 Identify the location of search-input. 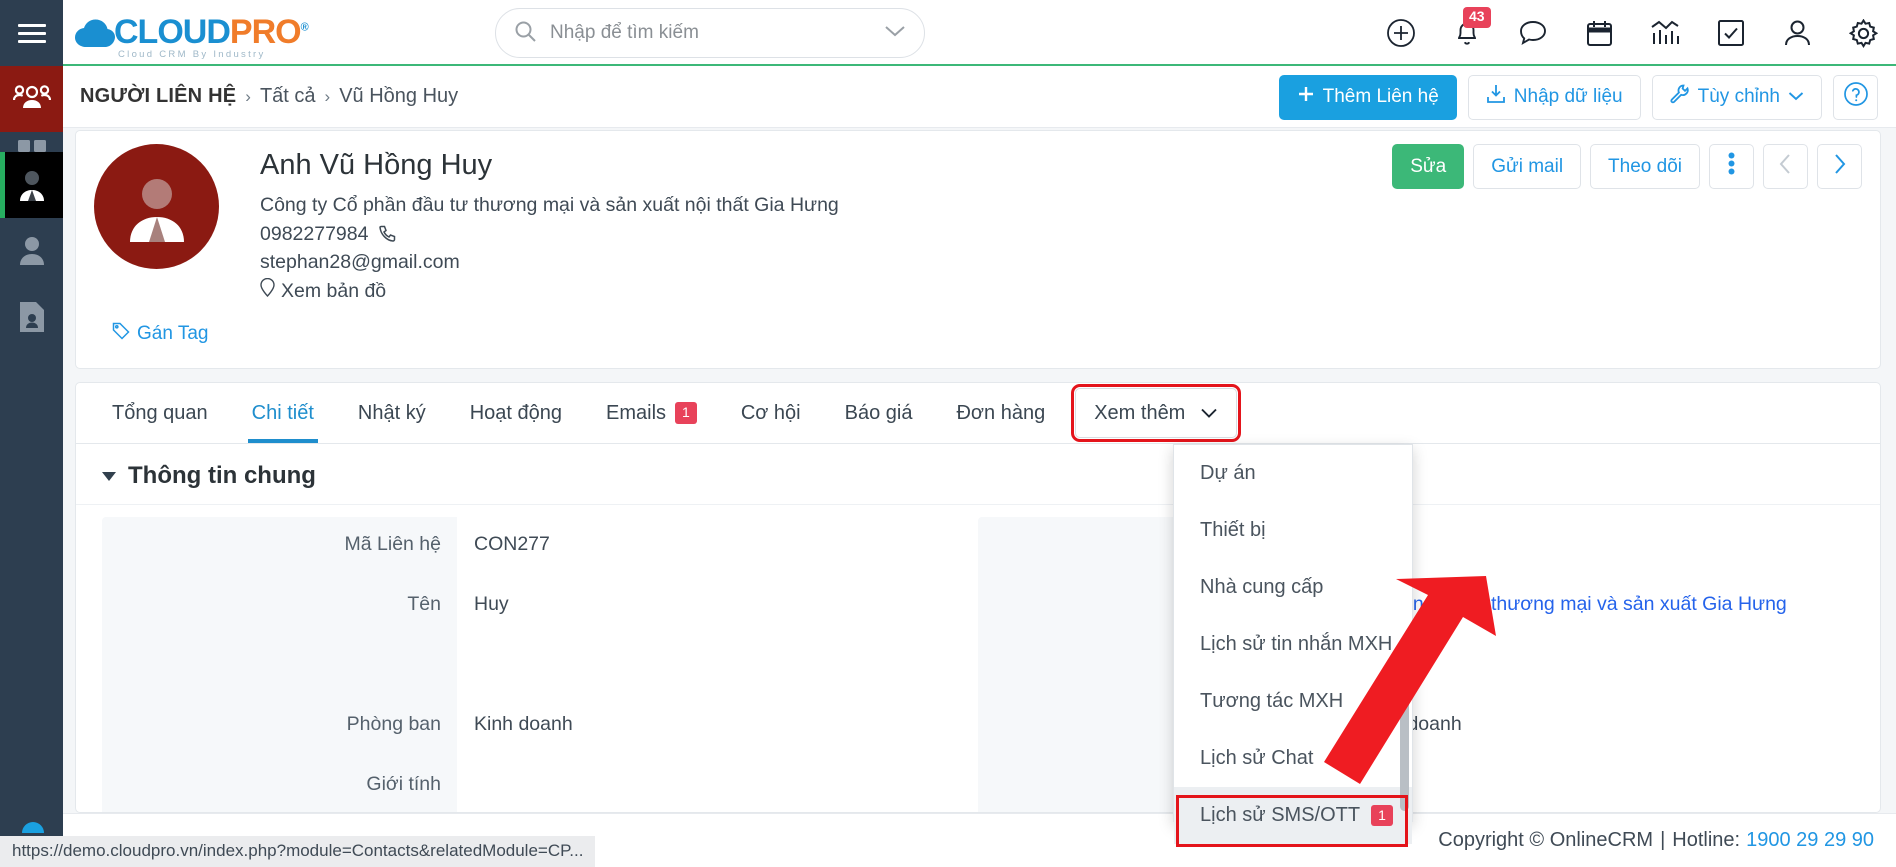
(716, 33).